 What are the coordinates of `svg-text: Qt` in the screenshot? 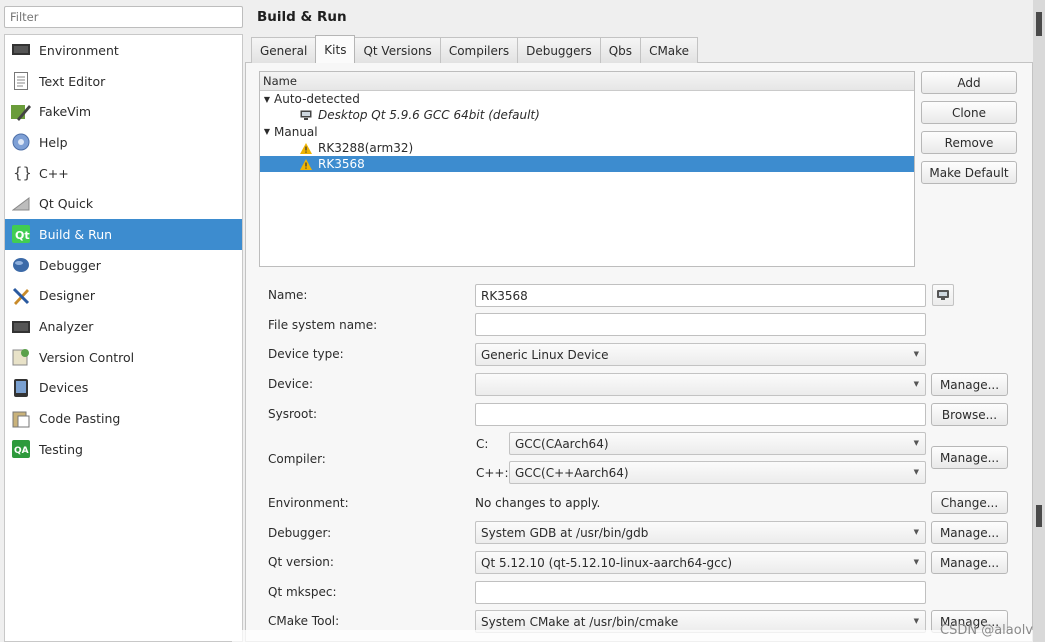 It's located at (22, 235).